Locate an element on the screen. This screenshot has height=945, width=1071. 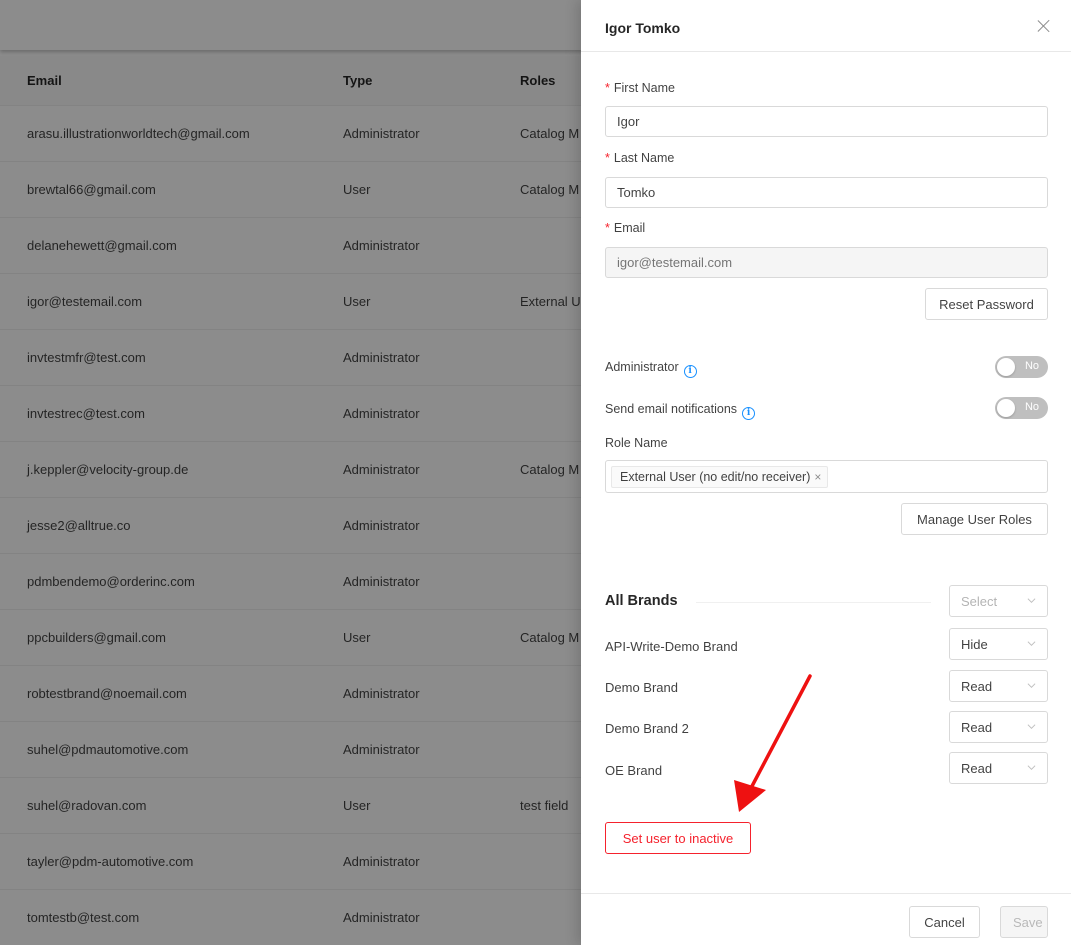
cancel-button: Cancel is located at coordinates (944, 922).